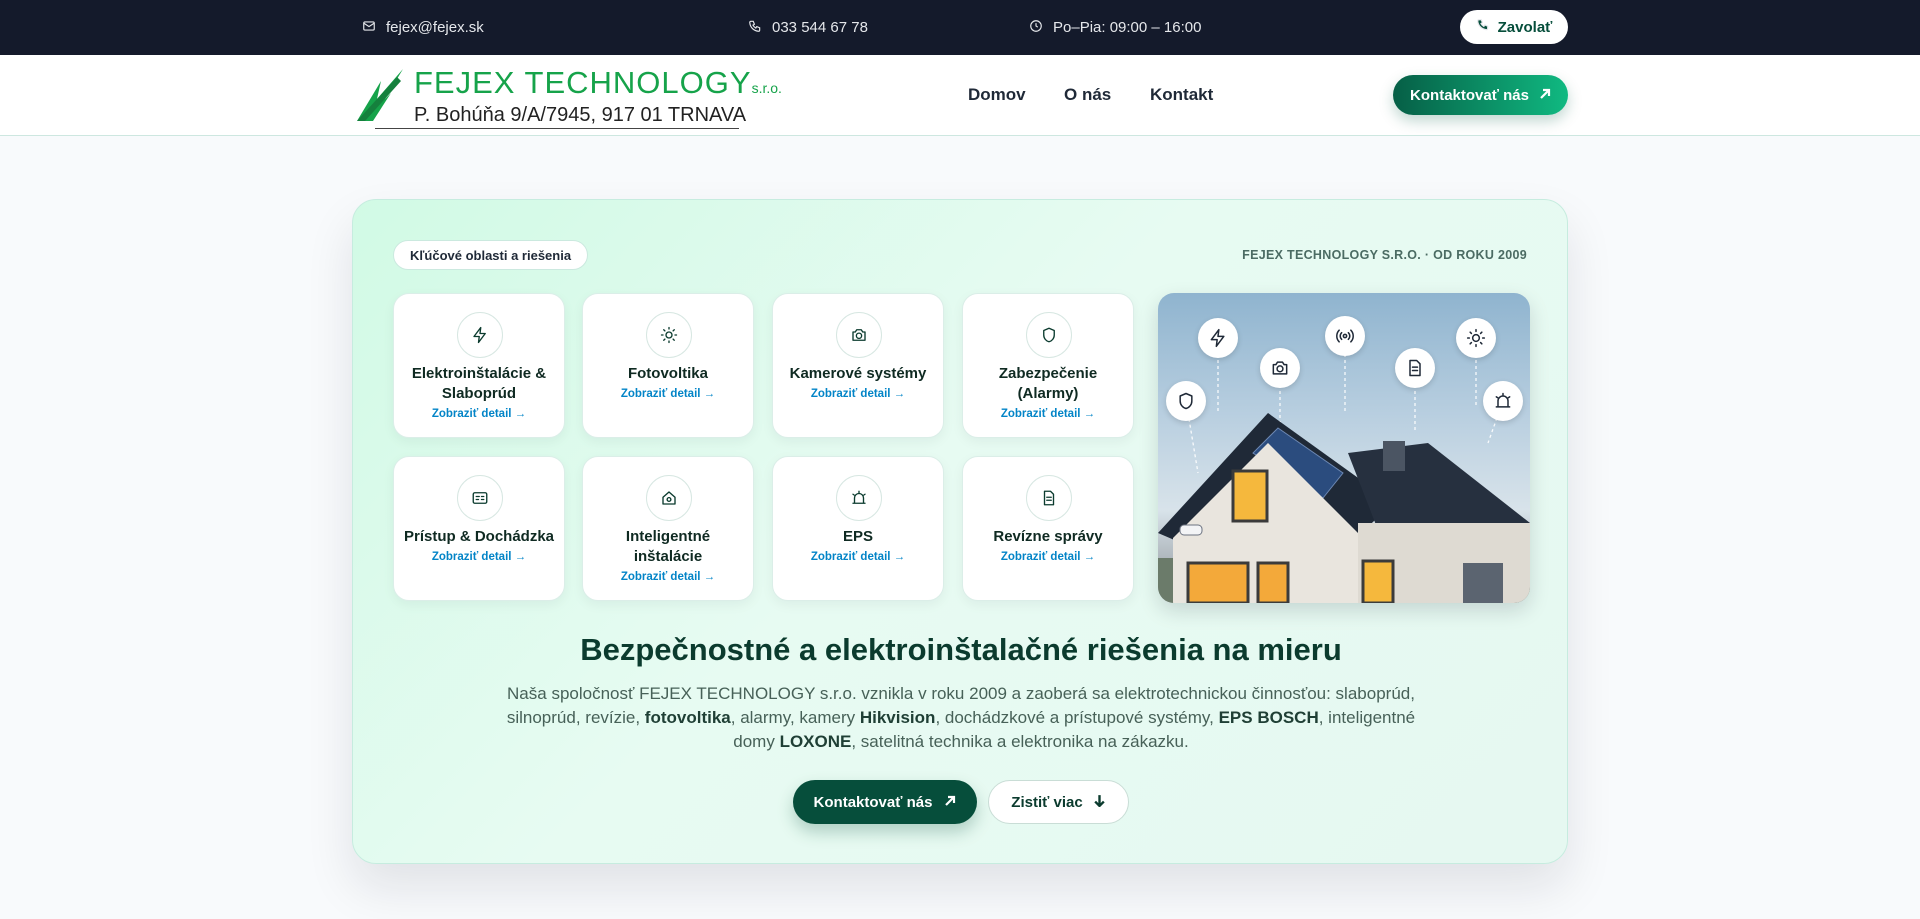 This screenshot has height=919, width=1920. I want to click on header-contact-label: Kontaktovať nás, so click(1469, 95).